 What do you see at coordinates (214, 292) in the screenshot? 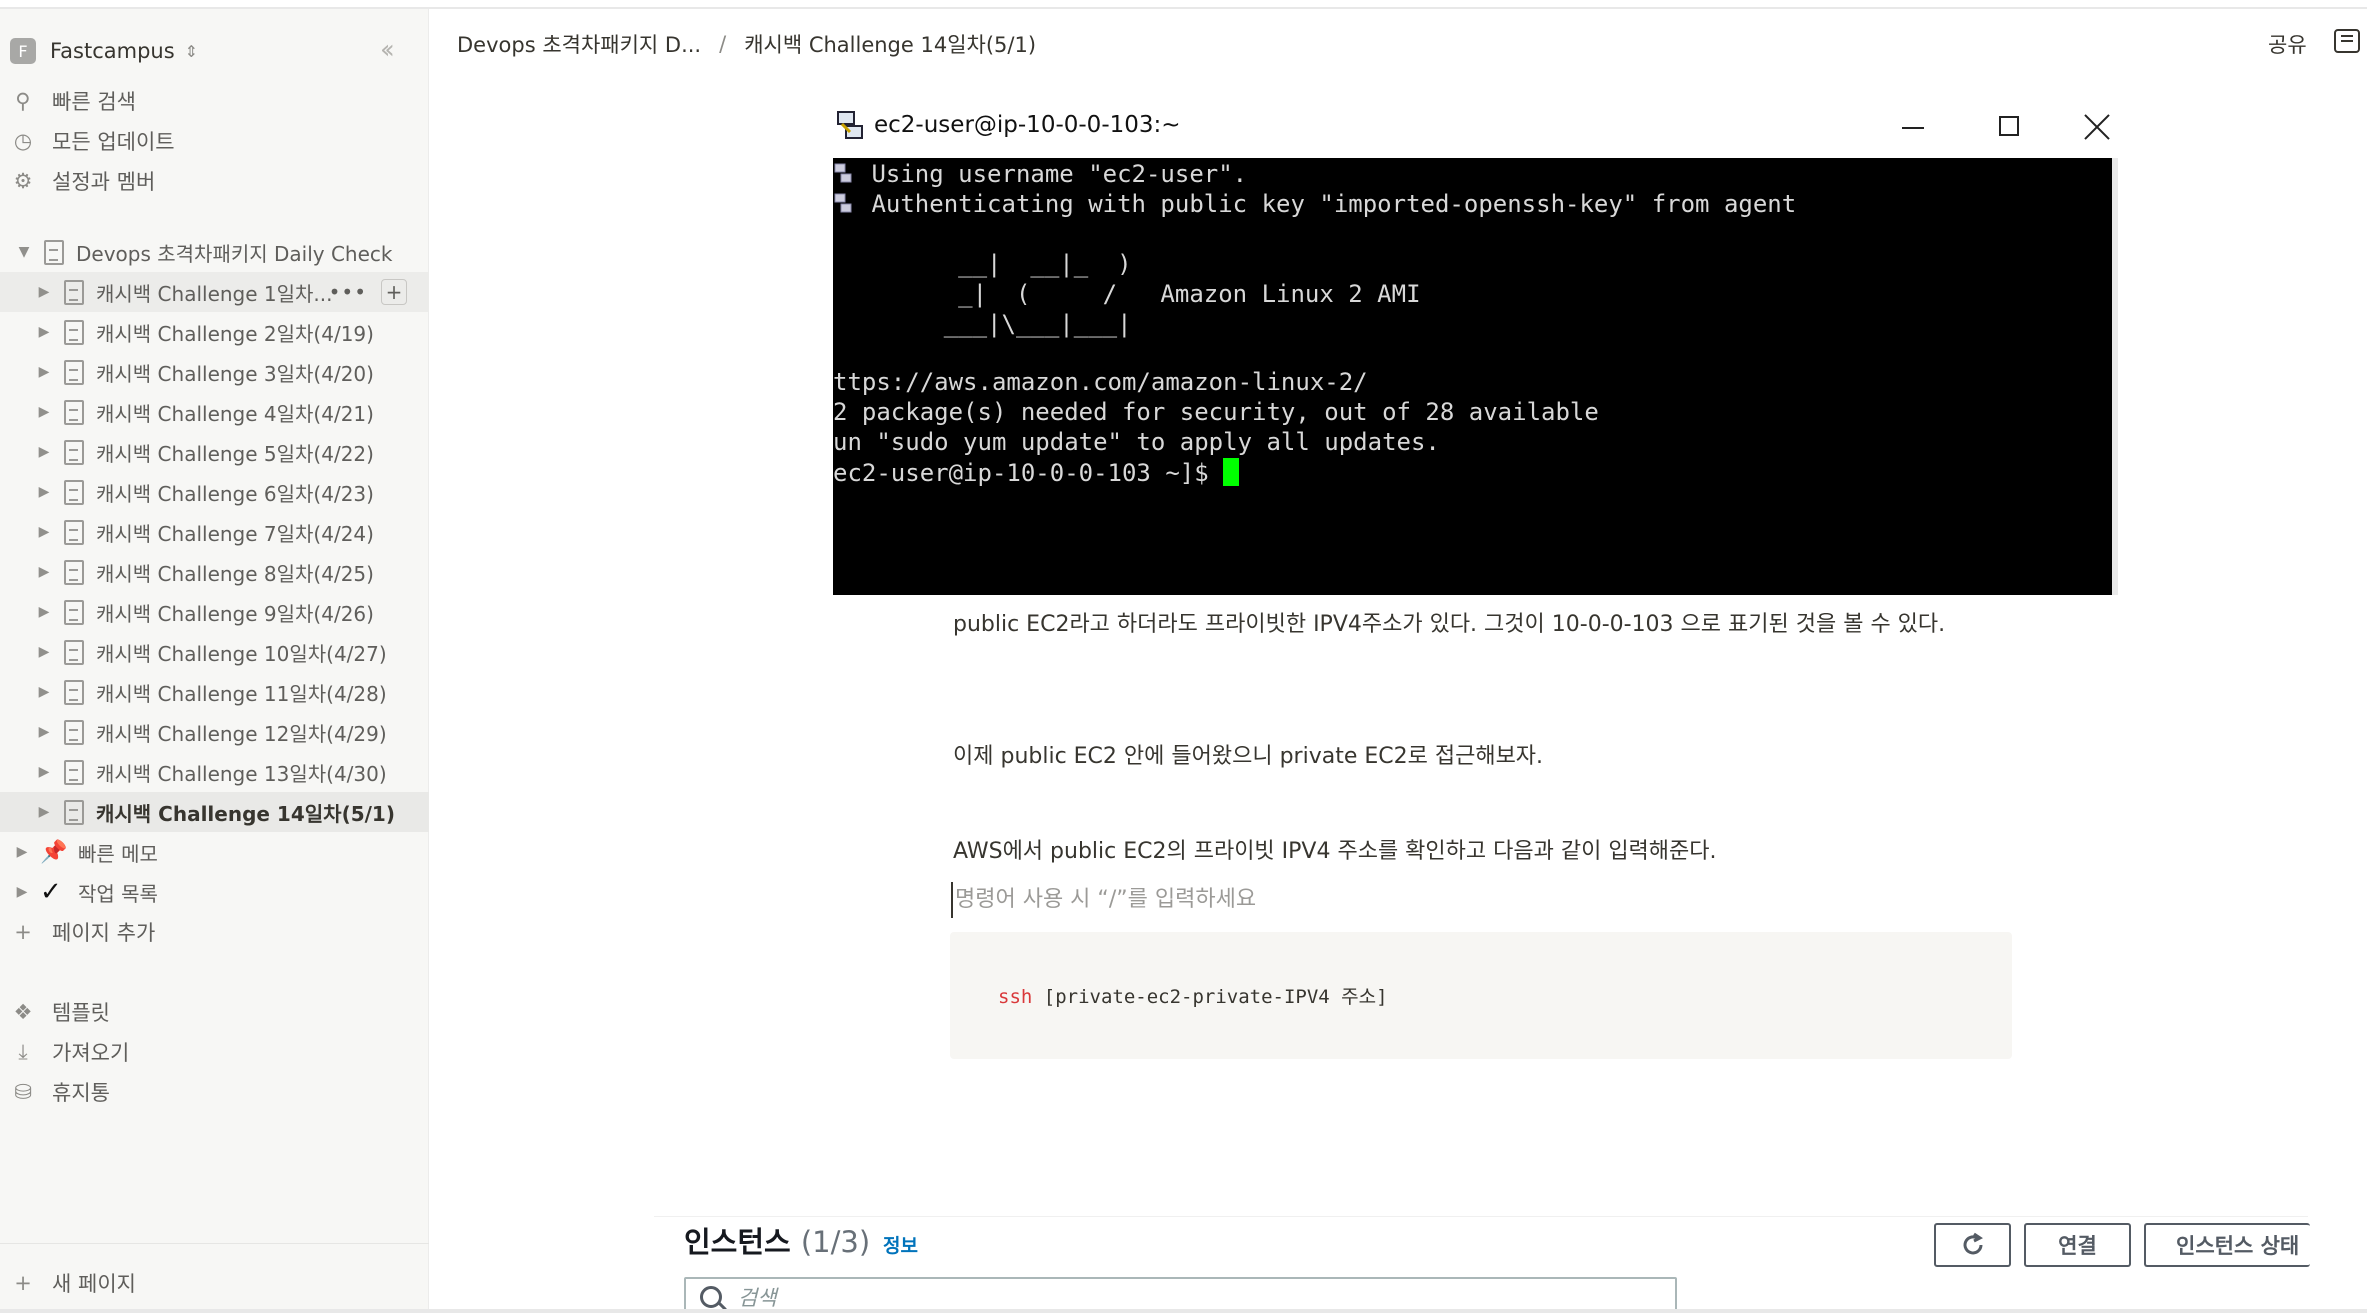
I see `sidebar-page-item: ▶ 캐시백 Challenge 1일차... ••• +` at bounding box center [214, 292].